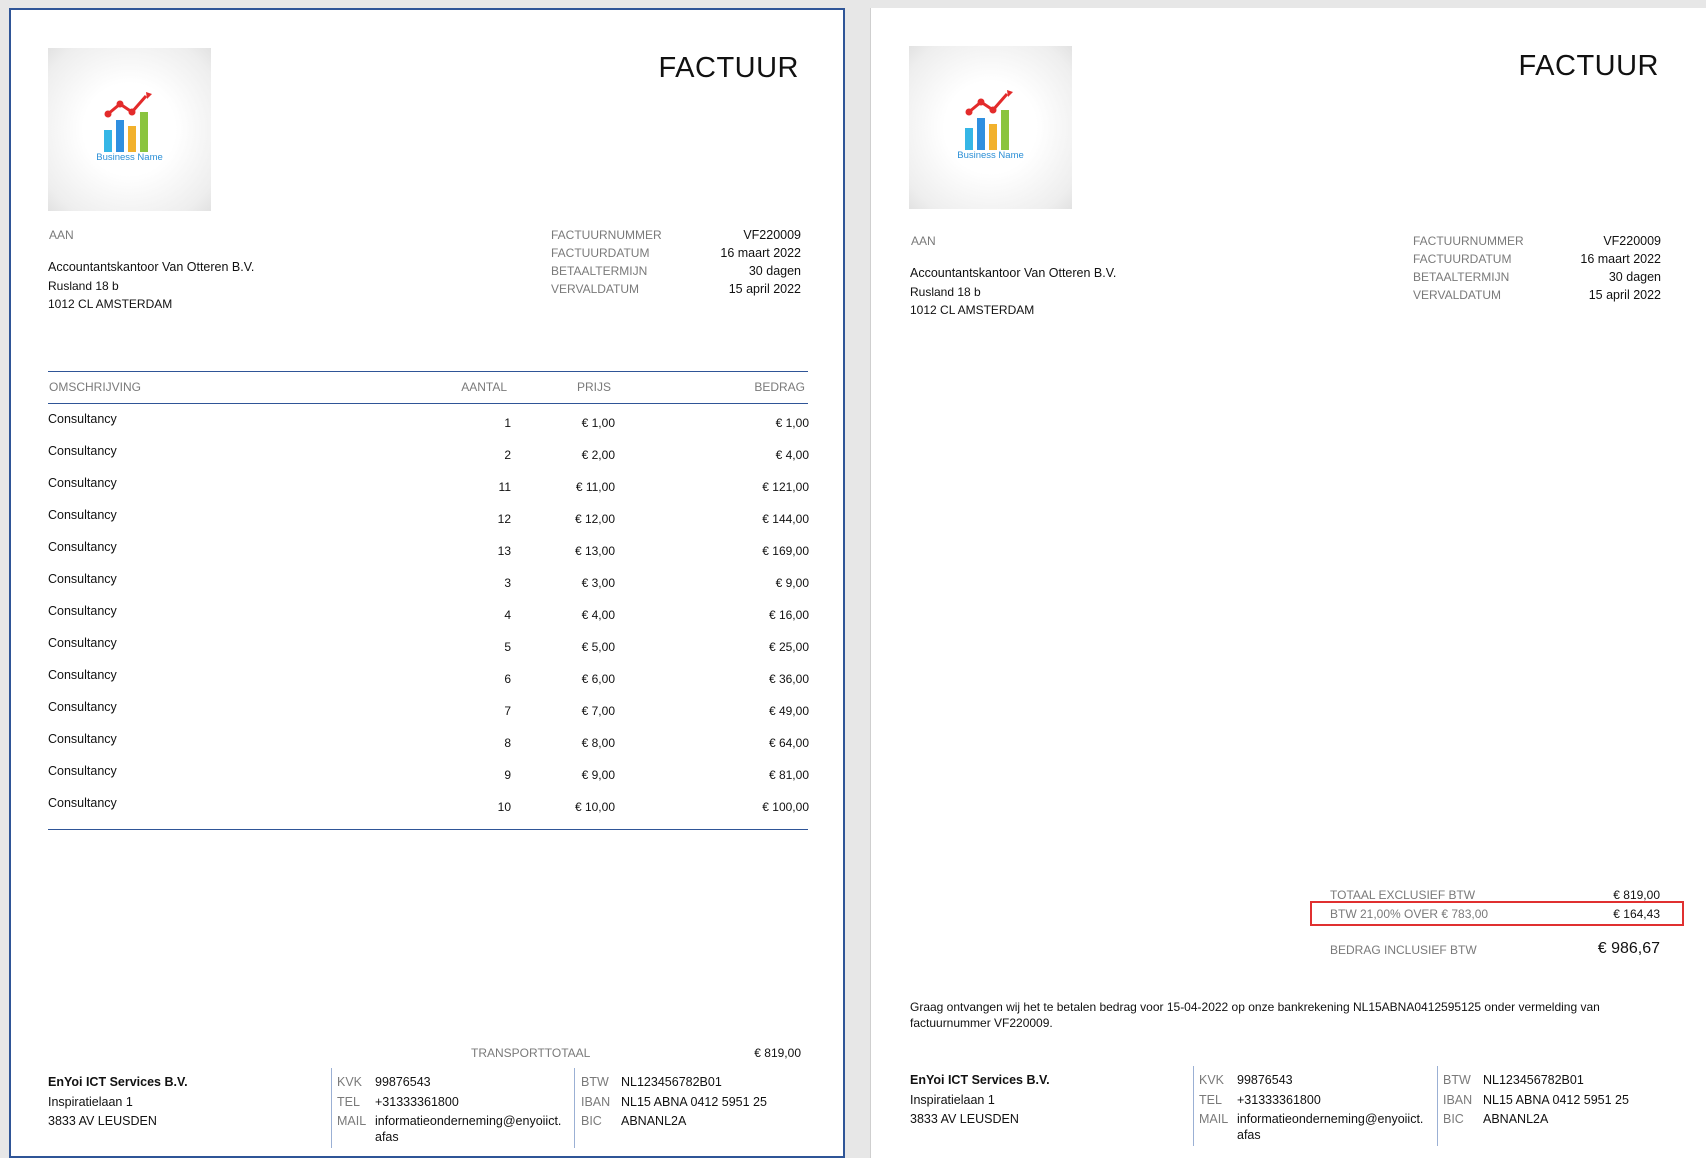 The width and height of the screenshot is (1706, 1158). Describe the element at coordinates (507, 775) in the screenshot. I see `row-qty: 9` at that location.